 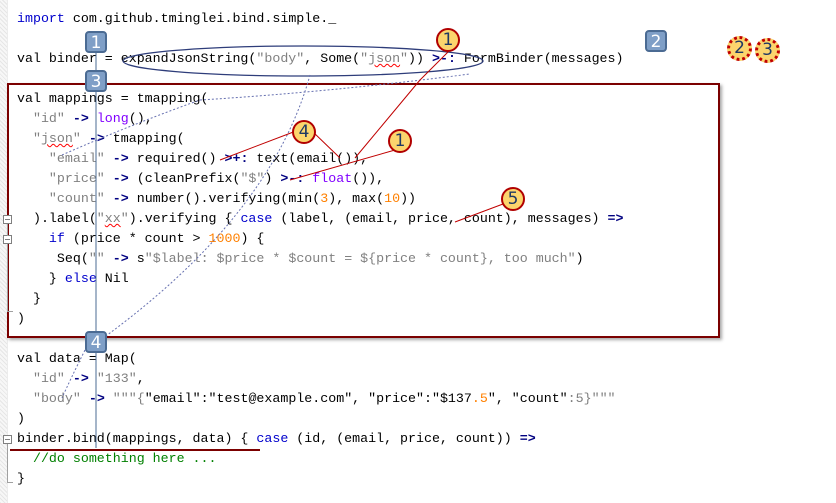 What do you see at coordinates (656, 41) in the screenshot?
I see `step-badge-2: 2` at bounding box center [656, 41].